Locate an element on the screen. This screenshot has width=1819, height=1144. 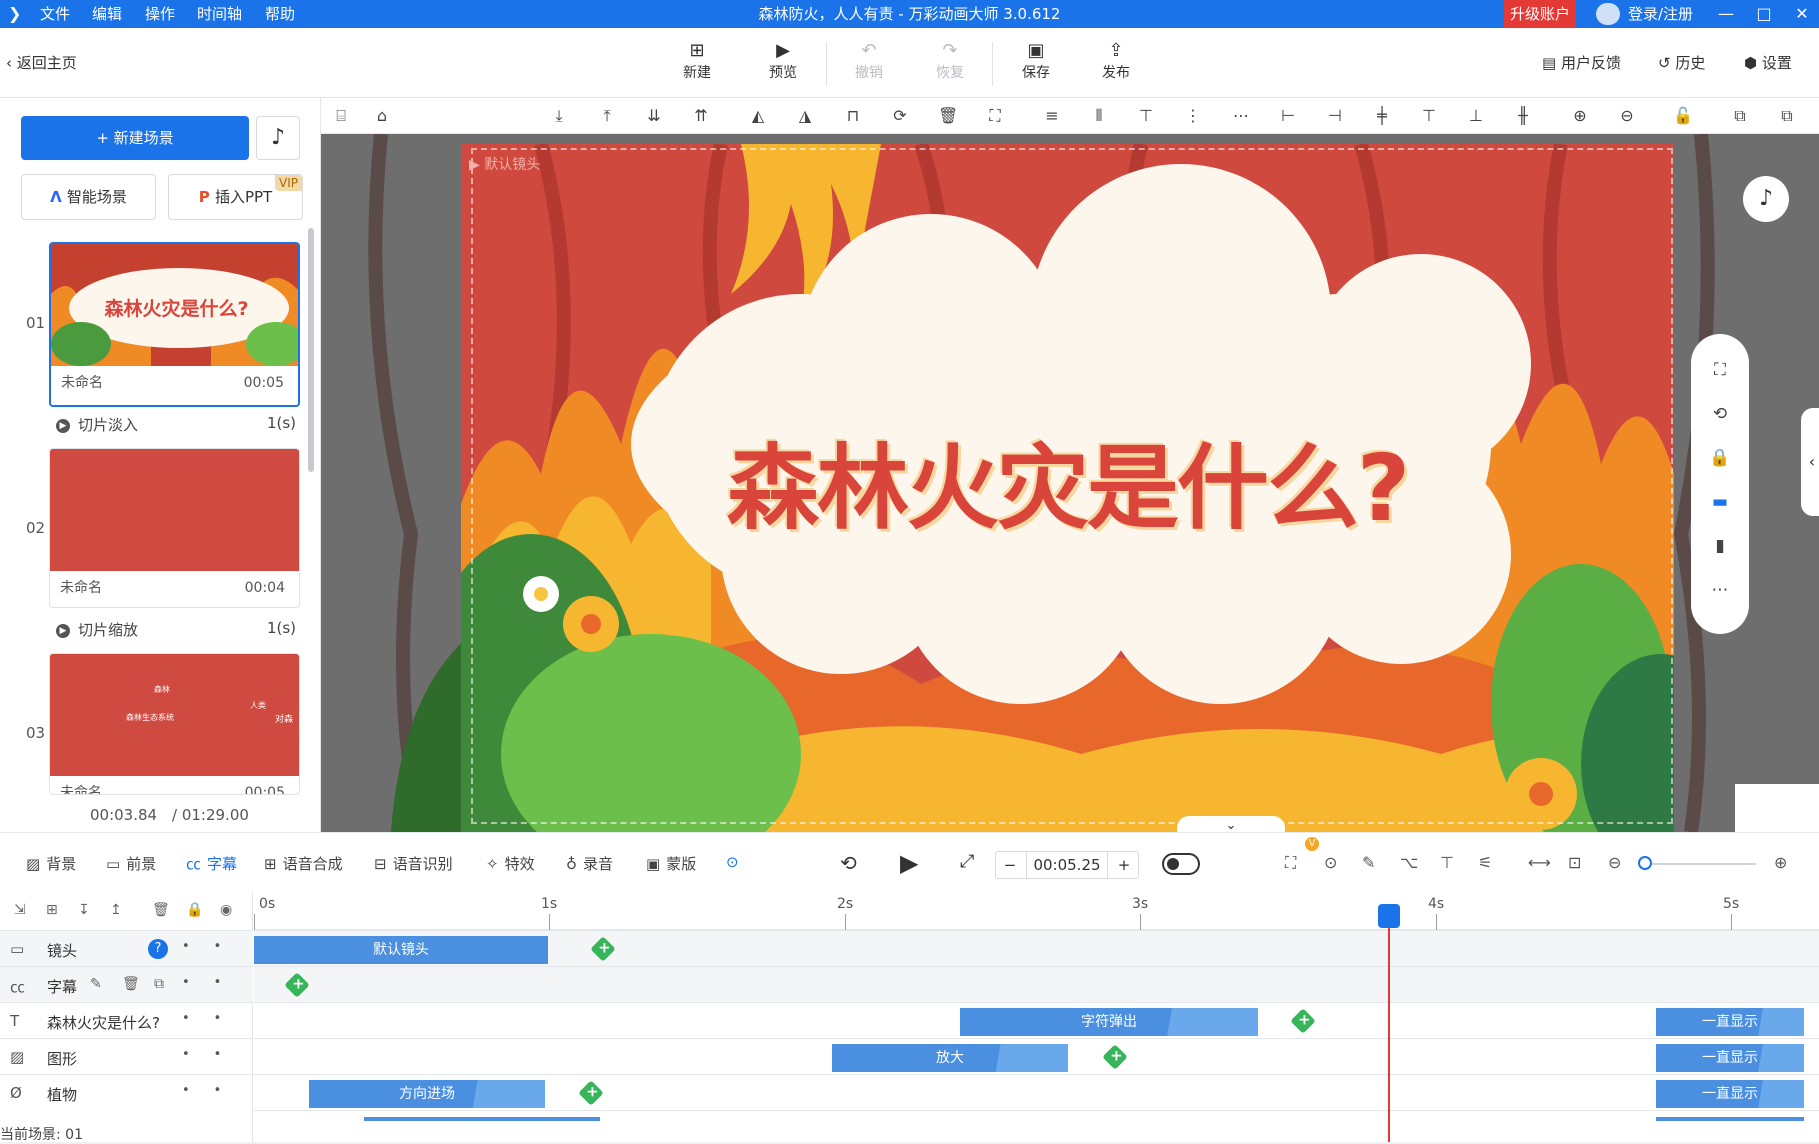
center-v-icon: ╪ is located at coordinates (1382, 116).